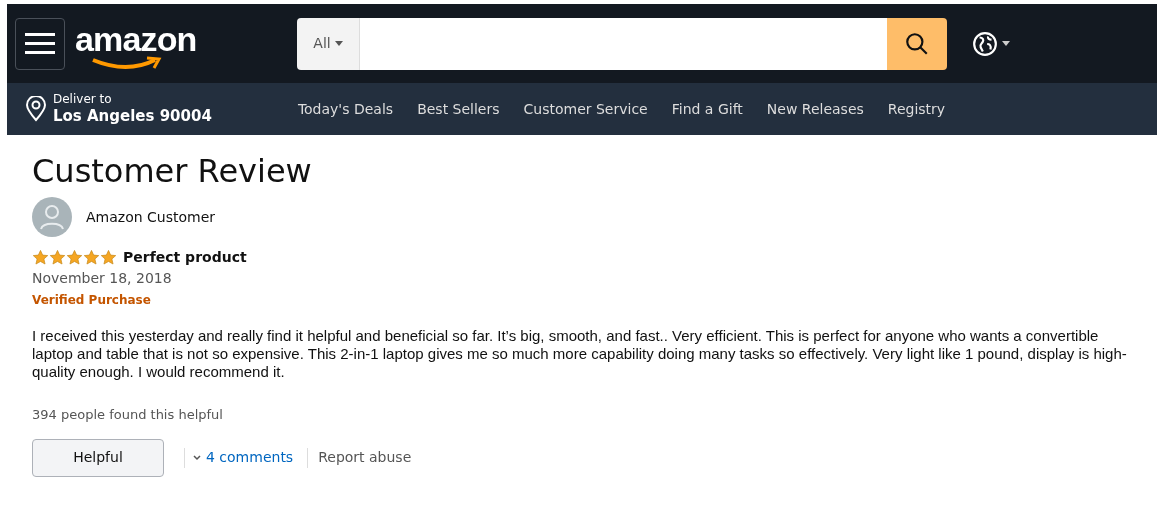 Image resolution: width=1157 pixels, height=516 pixels. I want to click on search-icon, so click(917, 43).